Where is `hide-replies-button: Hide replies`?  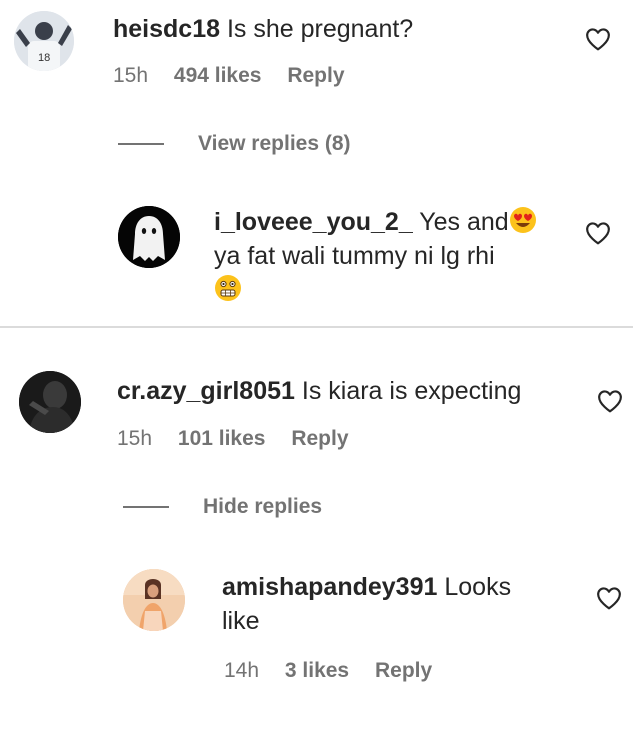 hide-replies-button: Hide replies is located at coordinates (222, 507).